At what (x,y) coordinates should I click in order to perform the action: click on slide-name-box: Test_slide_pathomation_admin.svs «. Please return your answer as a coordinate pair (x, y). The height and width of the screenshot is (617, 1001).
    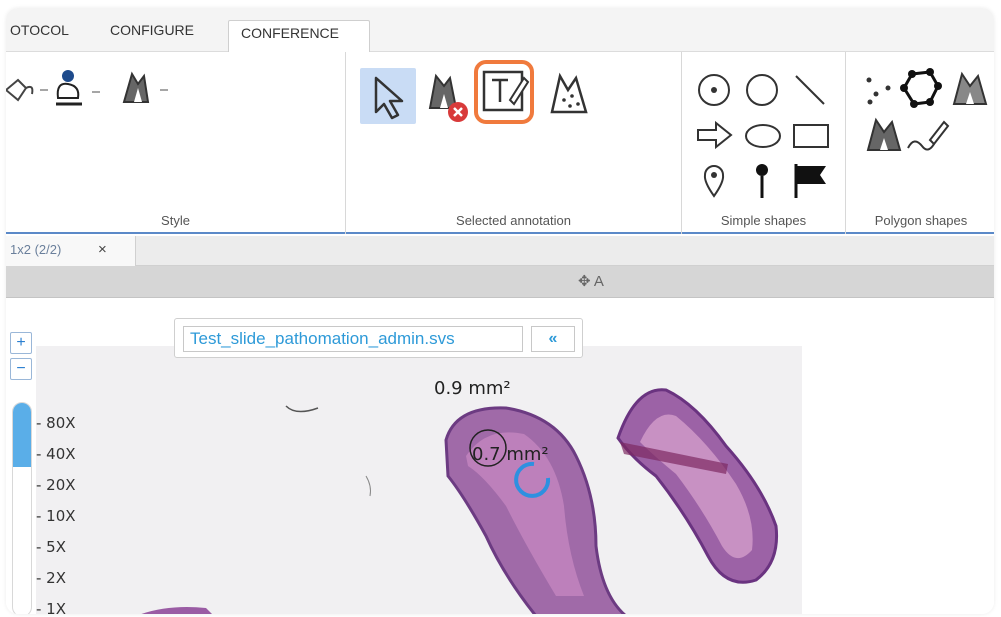
    Looking at the image, I should click on (378, 338).